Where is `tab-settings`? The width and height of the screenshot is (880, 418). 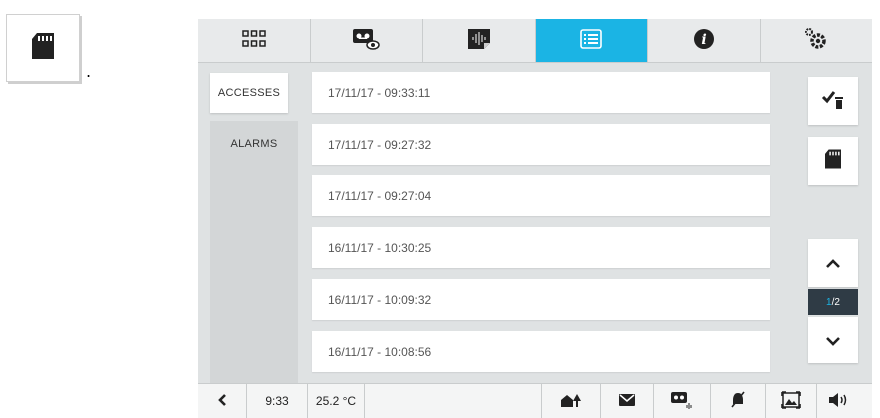
tab-settings is located at coordinates (817, 40).